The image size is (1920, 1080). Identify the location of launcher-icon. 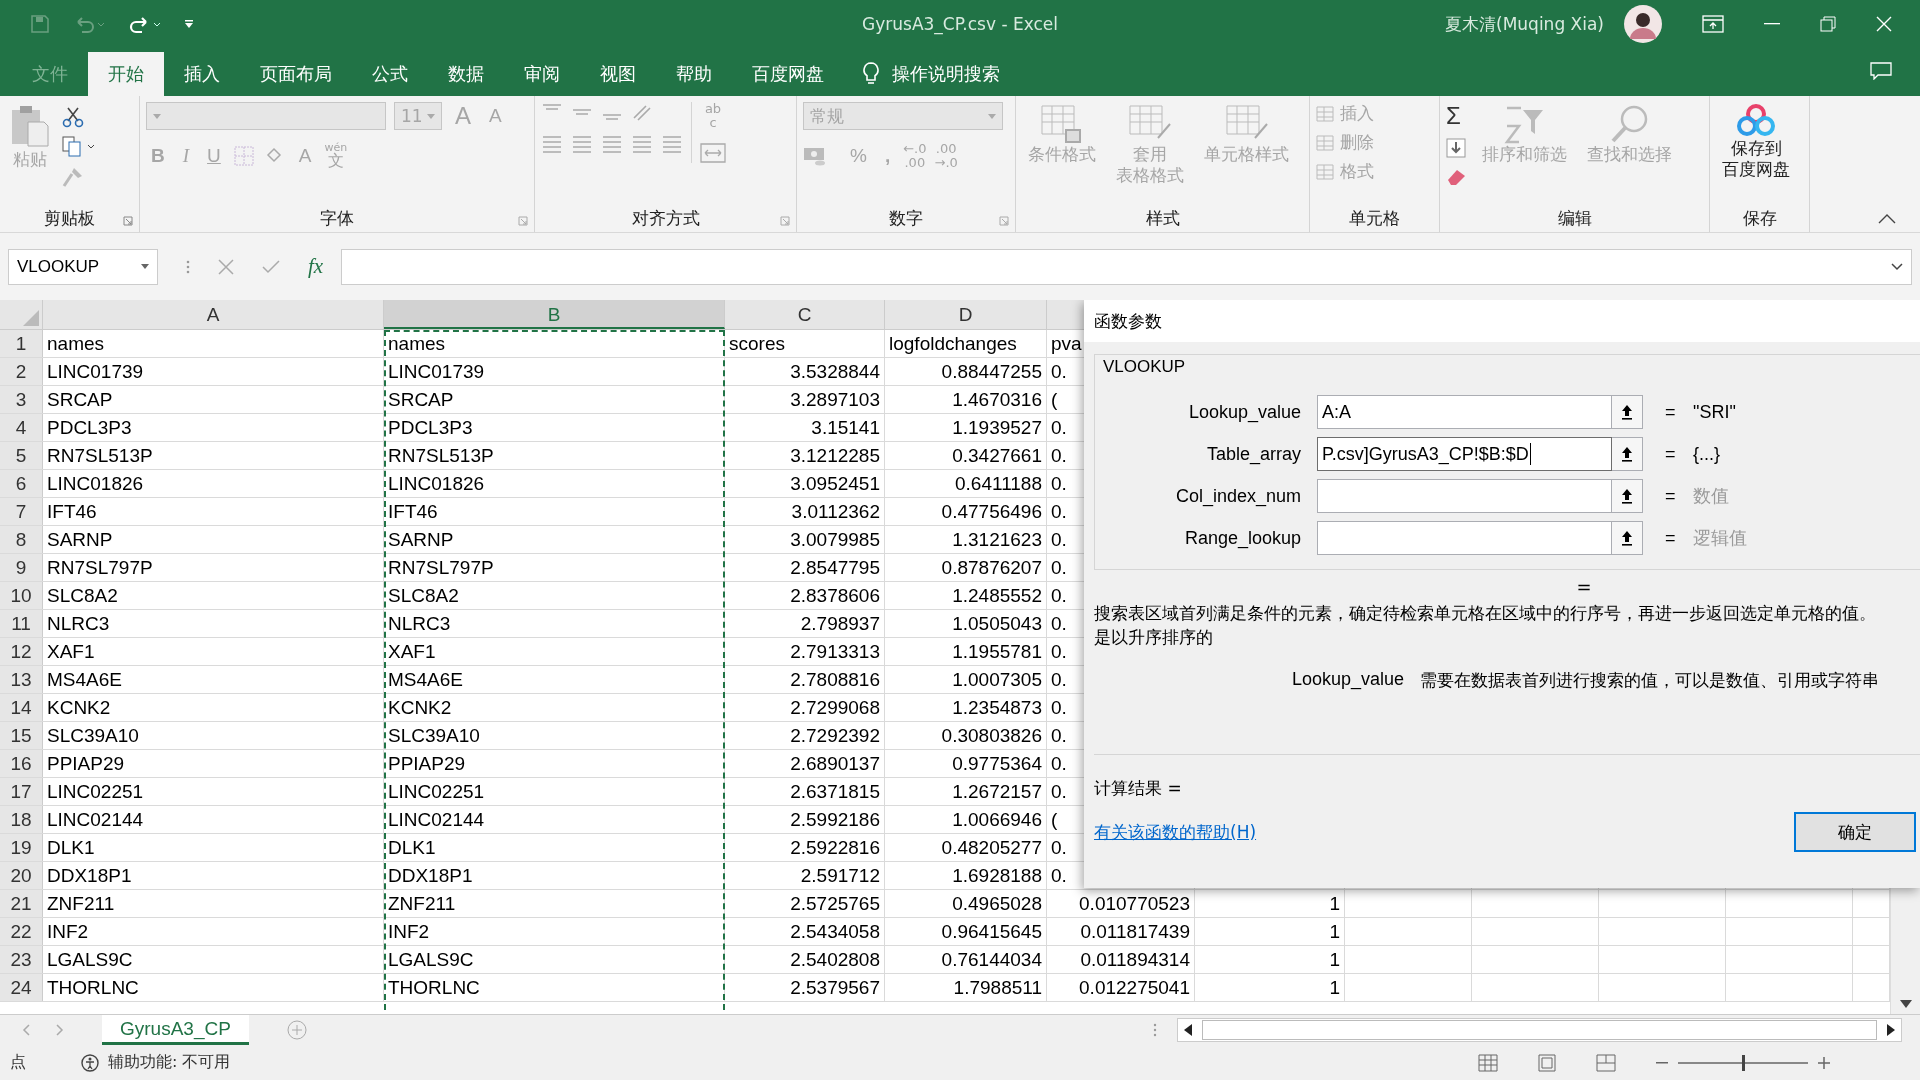
(128, 221).